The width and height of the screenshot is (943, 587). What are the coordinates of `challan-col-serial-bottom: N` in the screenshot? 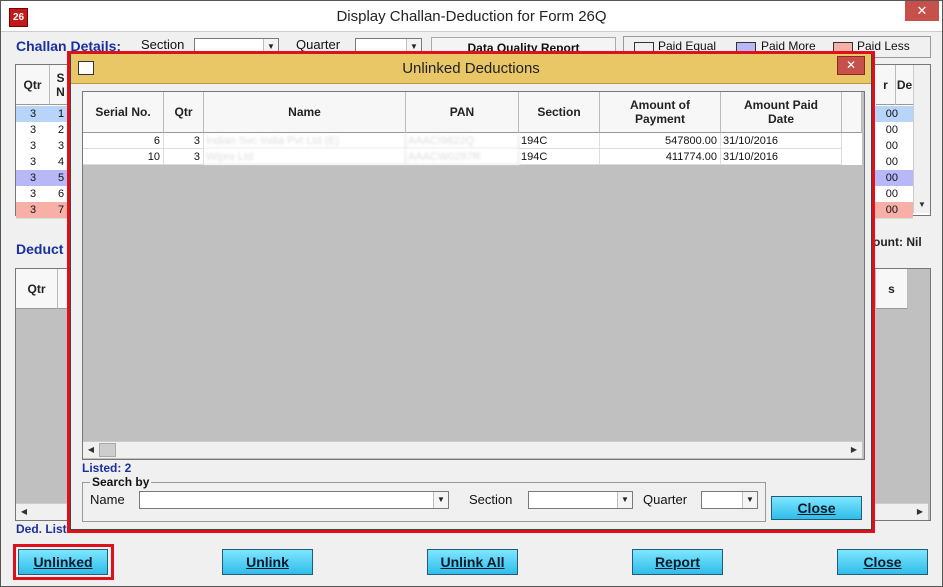 It's located at (60, 91).